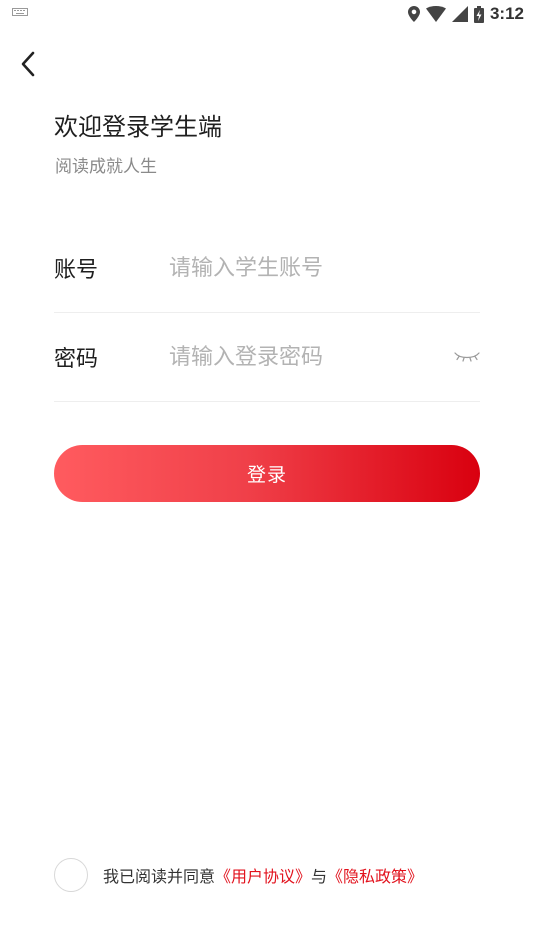 This screenshot has width=534, height=950. I want to click on account-input, so click(324, 268).